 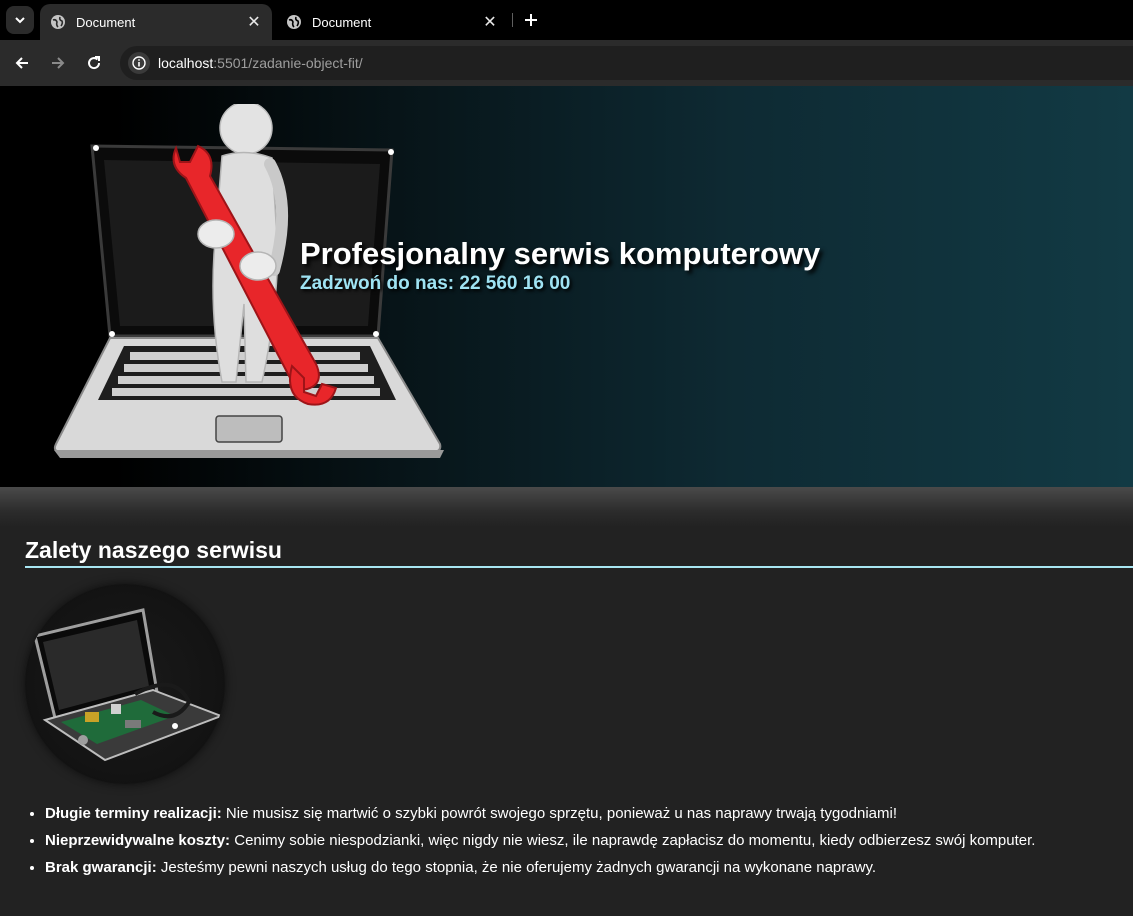 What do you see at coordinates (128, 685) in the screenshot?
I see `disassembled-laptop-illustration` at bounding box center [128, 685].